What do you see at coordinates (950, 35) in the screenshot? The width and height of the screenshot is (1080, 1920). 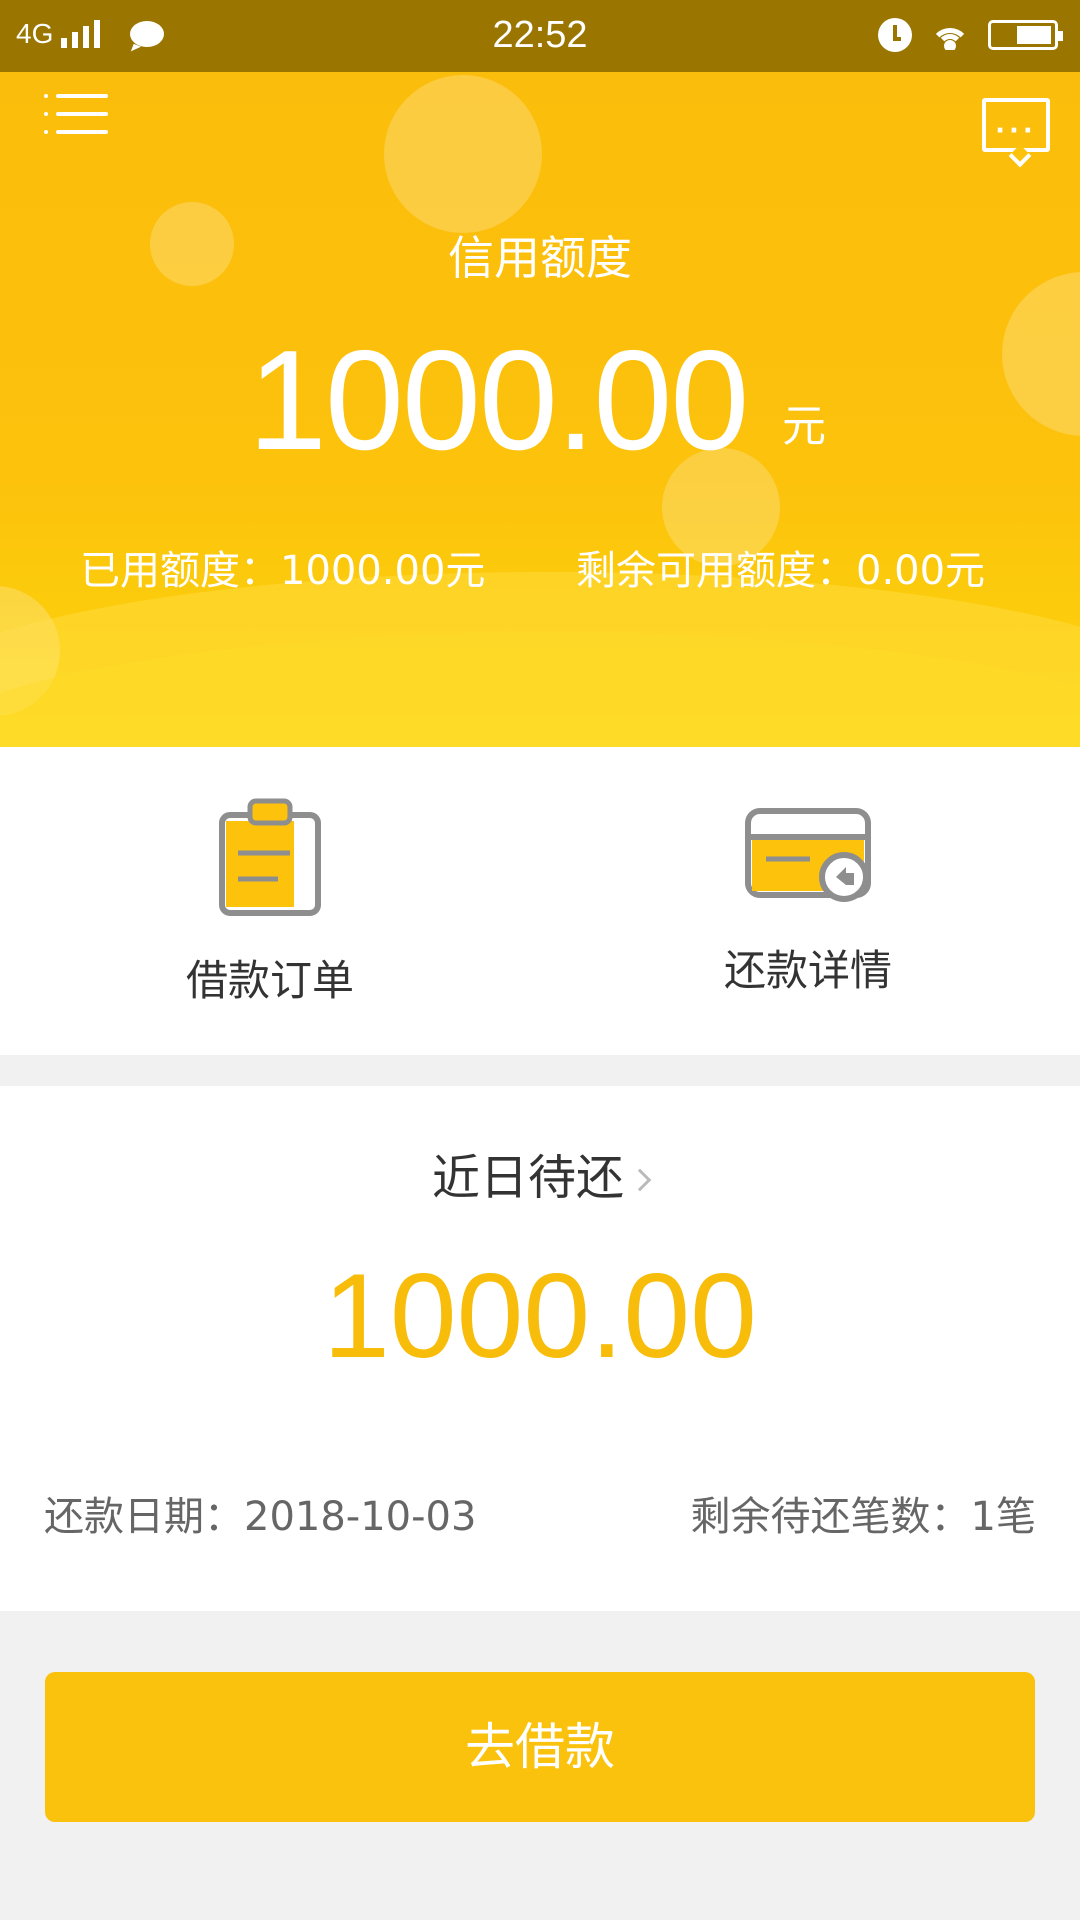 I see `wifi-icon` at bounding box center [950, 35].